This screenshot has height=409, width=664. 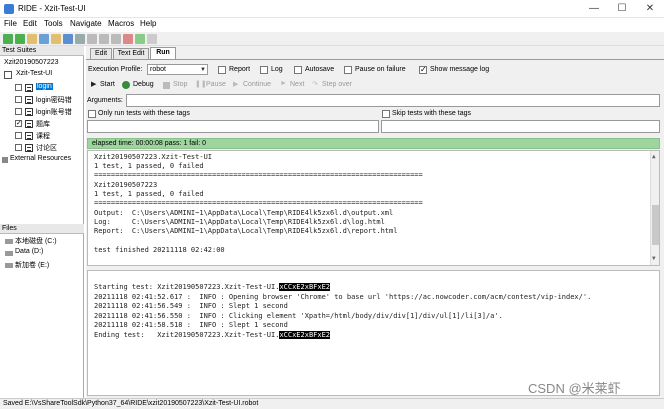 I want to click on minimize-button: —, so click(x=594, y=9).